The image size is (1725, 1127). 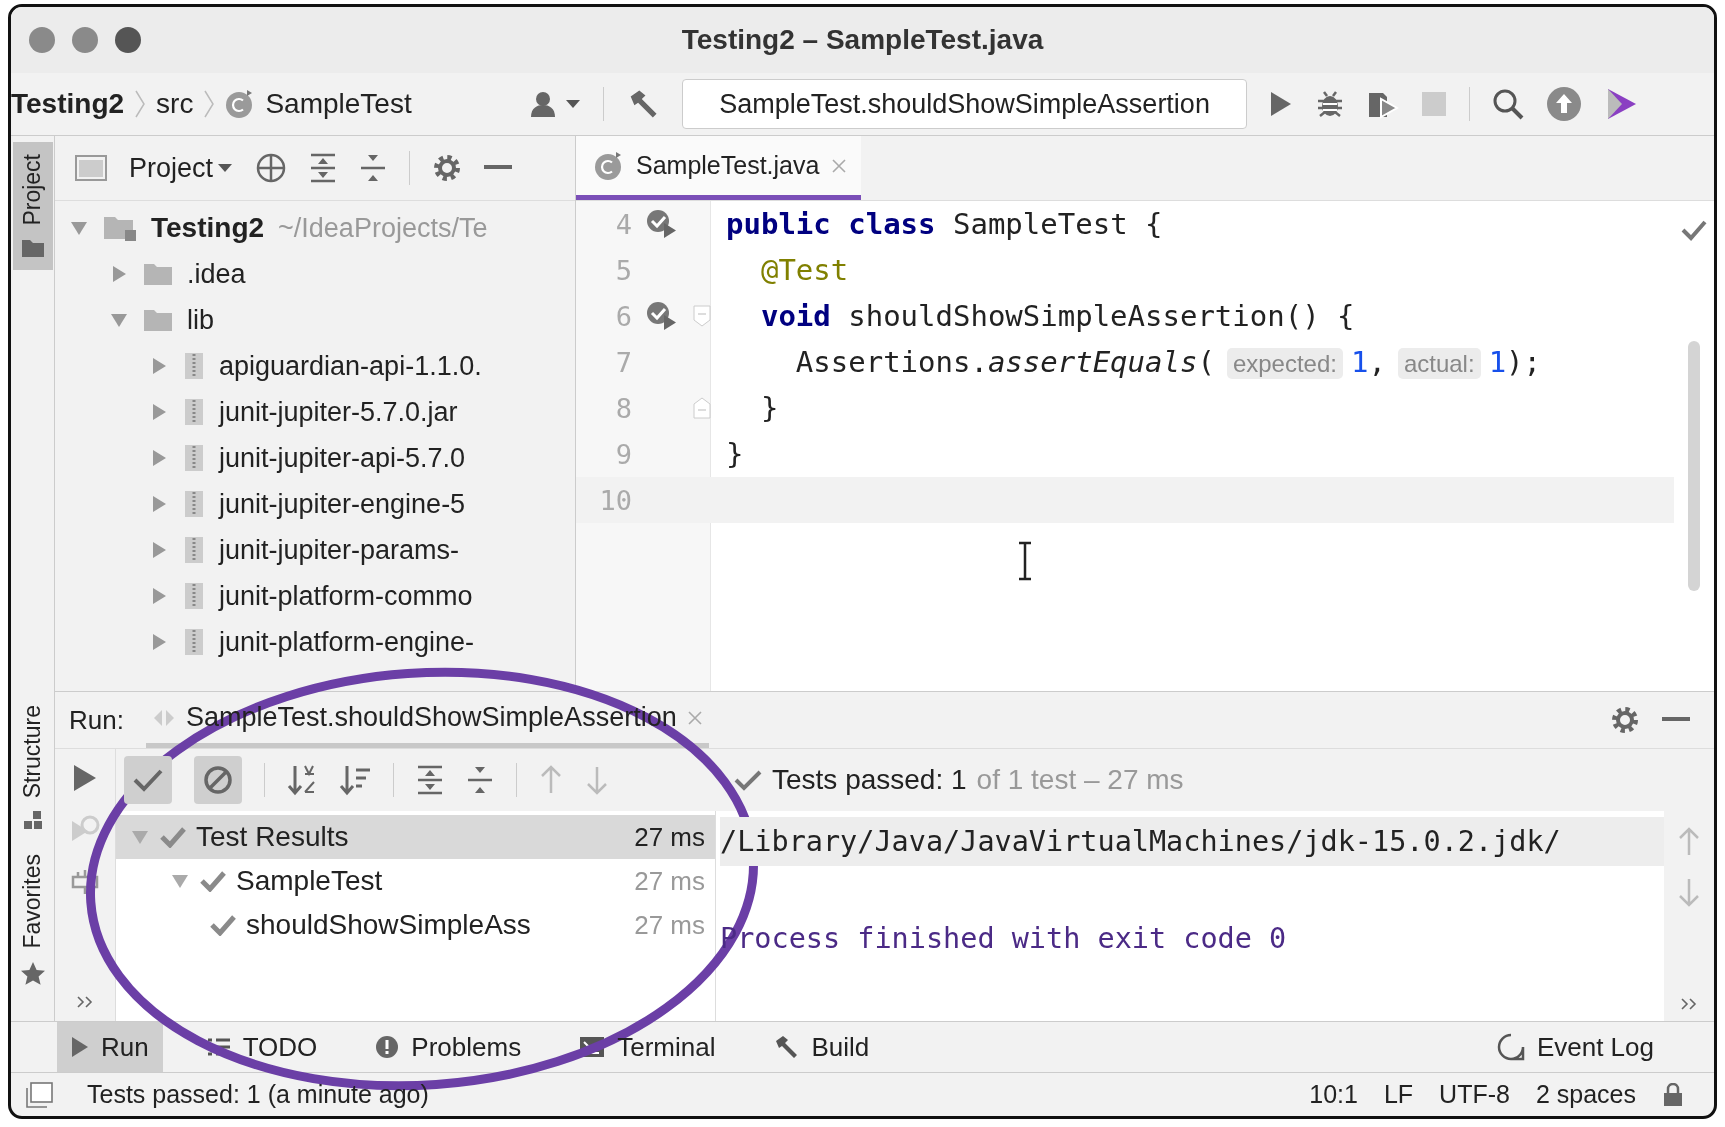 I want to click on status-item: 2 spaces, so click(x=1585, y=1094).